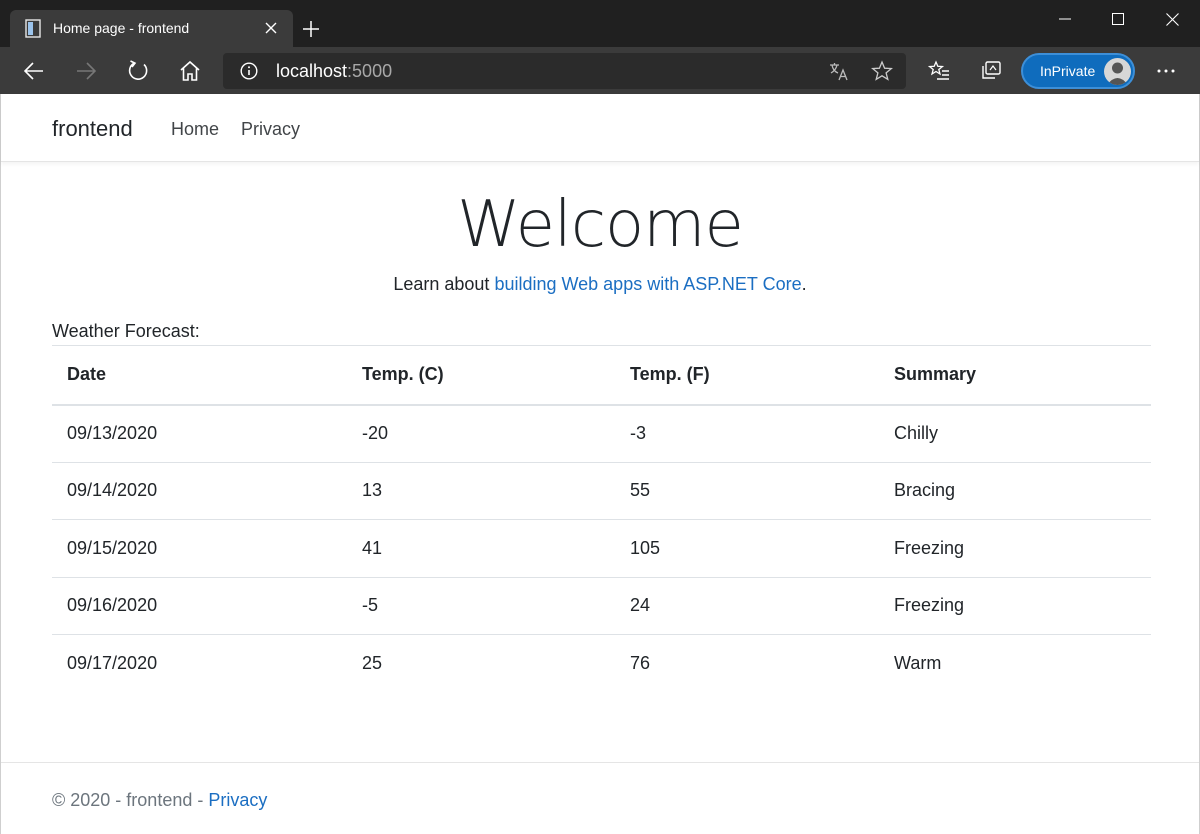 Image resolution: width=1200 pixels, height=834 pixels. I want to click on browser-tab: Home page - frontend, so click(151, 28).